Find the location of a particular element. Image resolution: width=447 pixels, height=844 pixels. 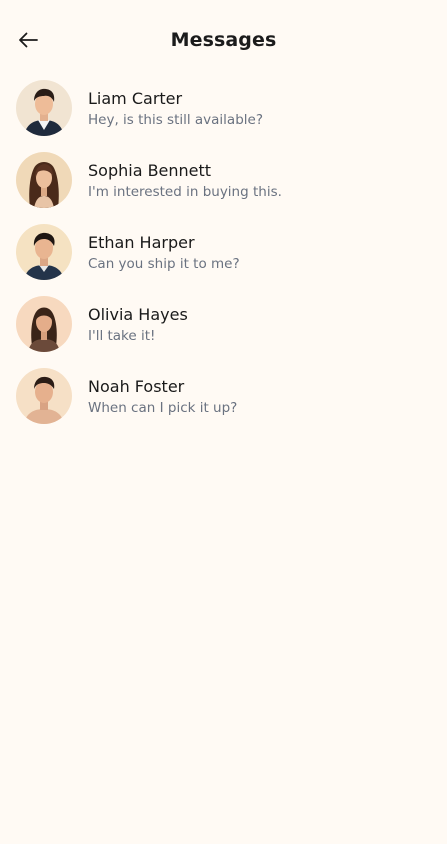

conversation-item-olivia-hayes: Olivia Hayes I'll take it! is located at coordinates (223, 324).